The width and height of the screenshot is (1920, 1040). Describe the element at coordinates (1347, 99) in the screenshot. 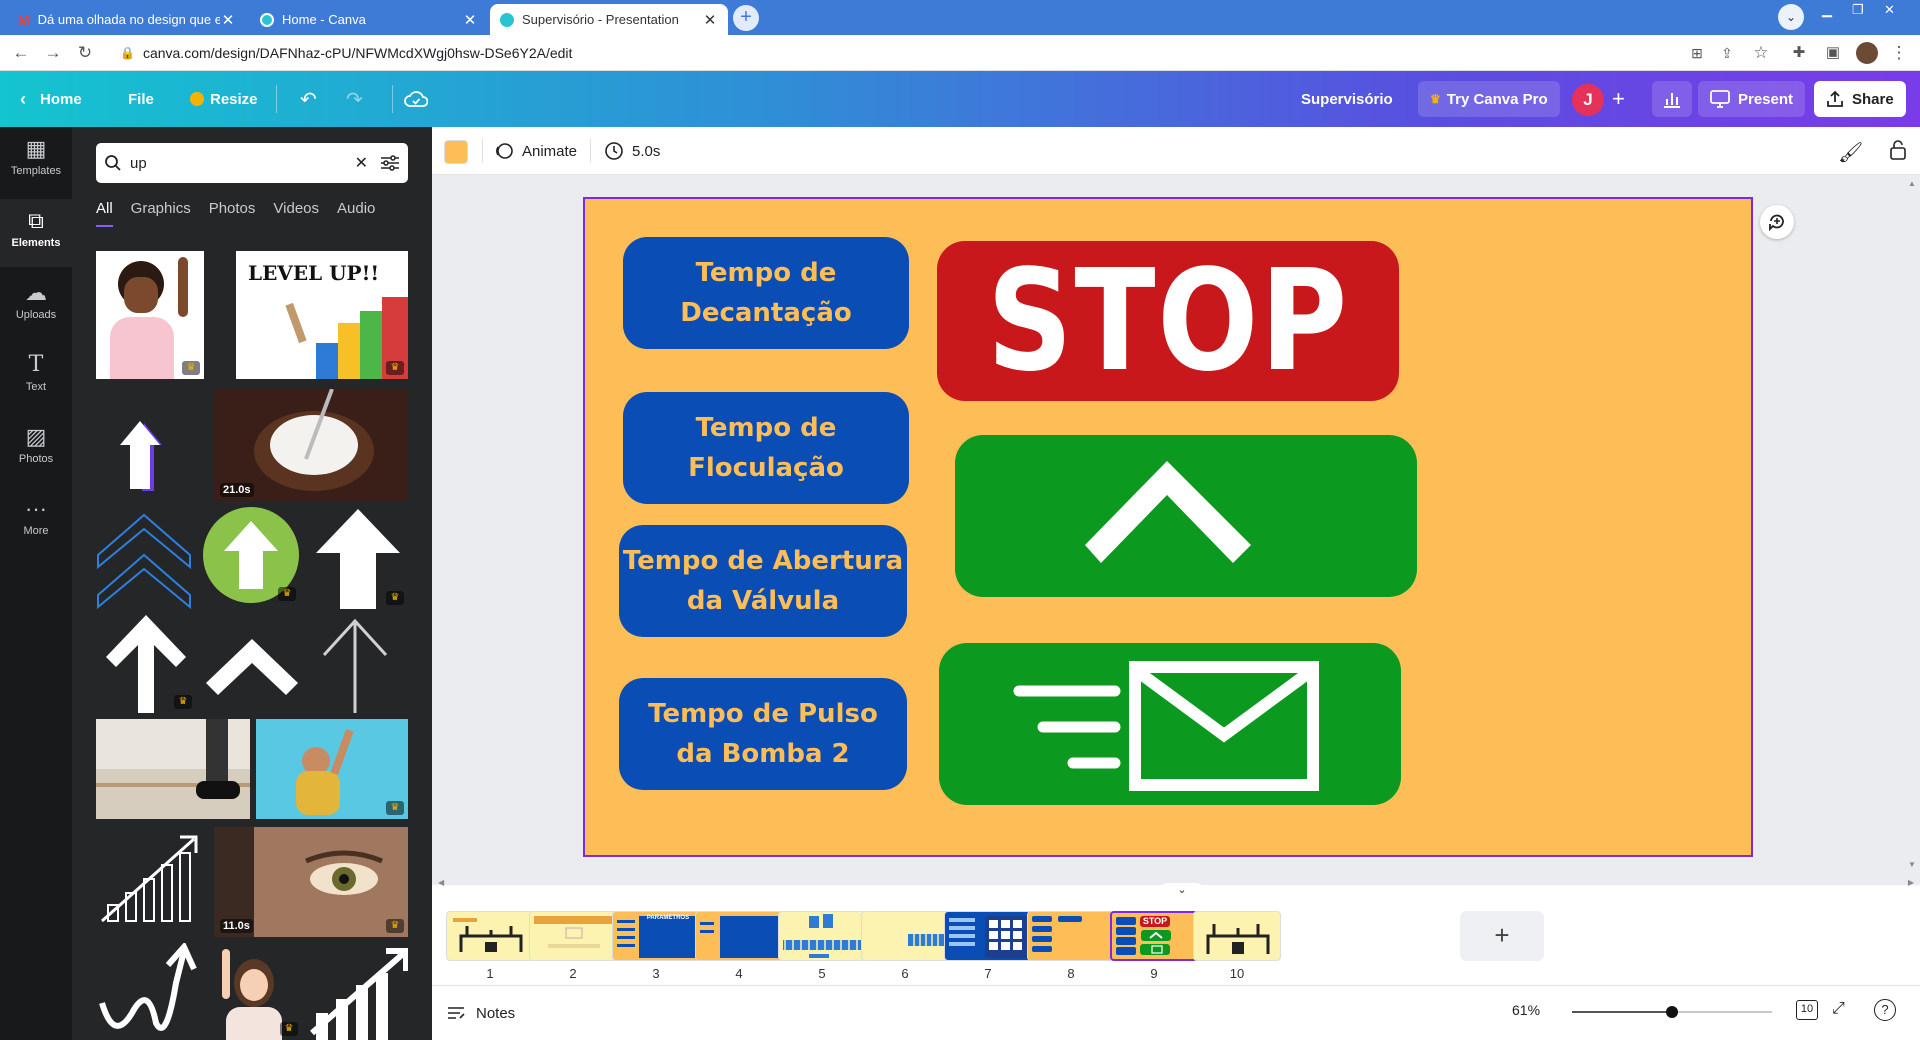

I see `design-title: Supervisório` at that location.